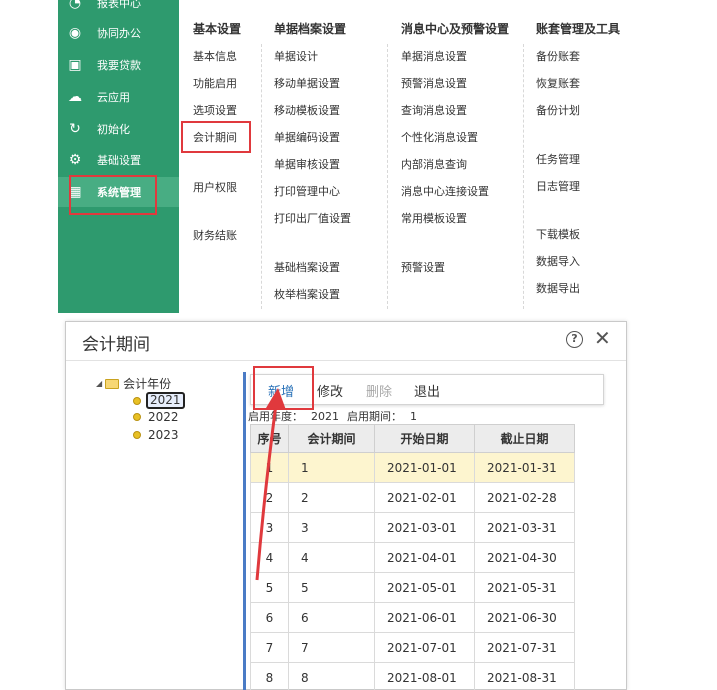 This screenshot has height=690, width=717. I want to click on menu-item-backup-account: 备份账套, so click(558, 56).